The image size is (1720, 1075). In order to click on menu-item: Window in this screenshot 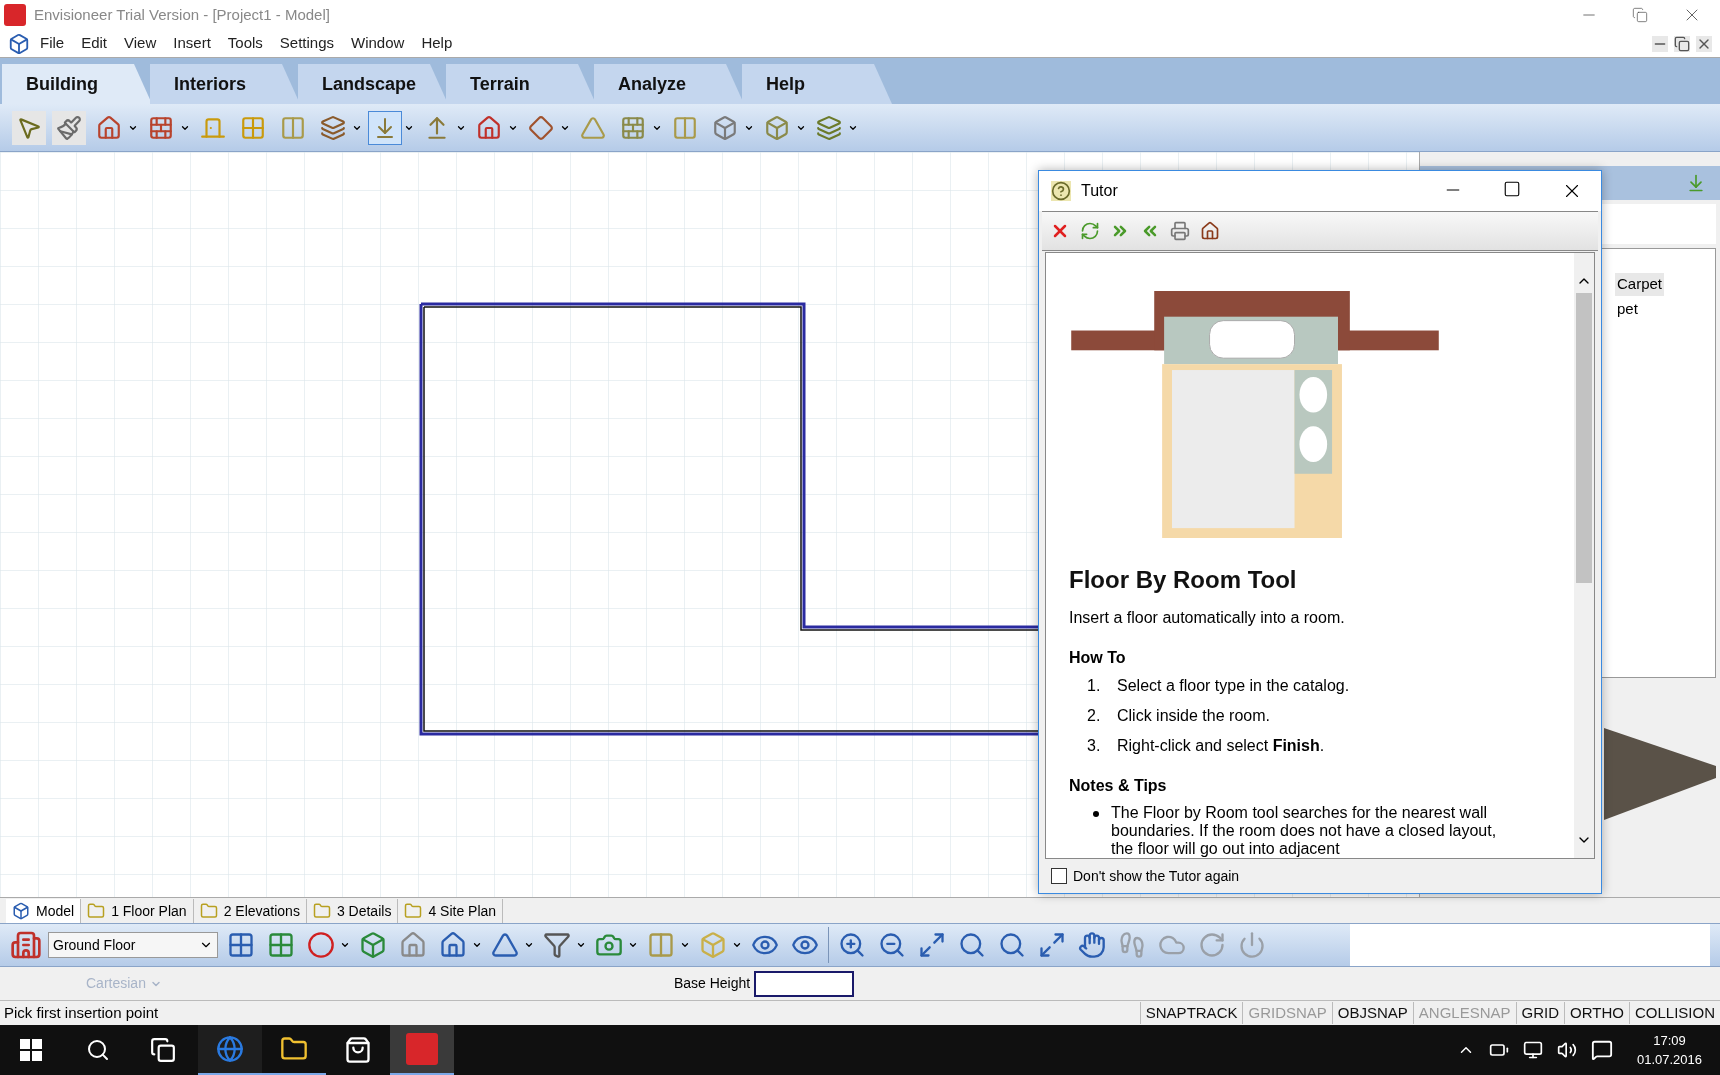, I will do `click(378, 43)`.